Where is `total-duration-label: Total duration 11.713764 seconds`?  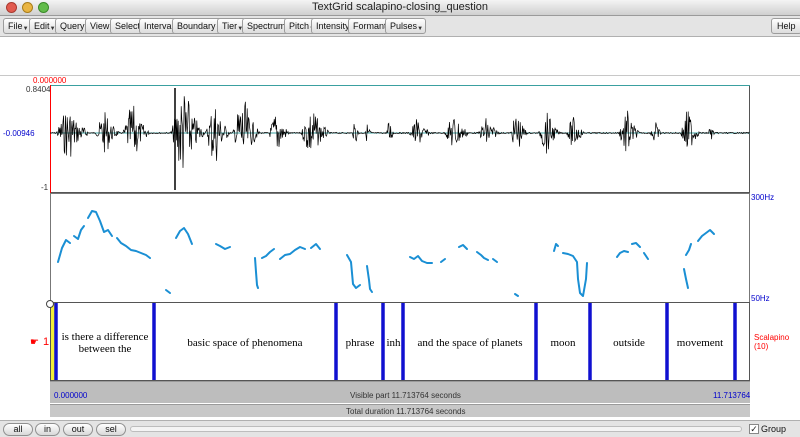
total-duration-label: Total duration 11.713764 seconds is located at coordinates (406, 411).